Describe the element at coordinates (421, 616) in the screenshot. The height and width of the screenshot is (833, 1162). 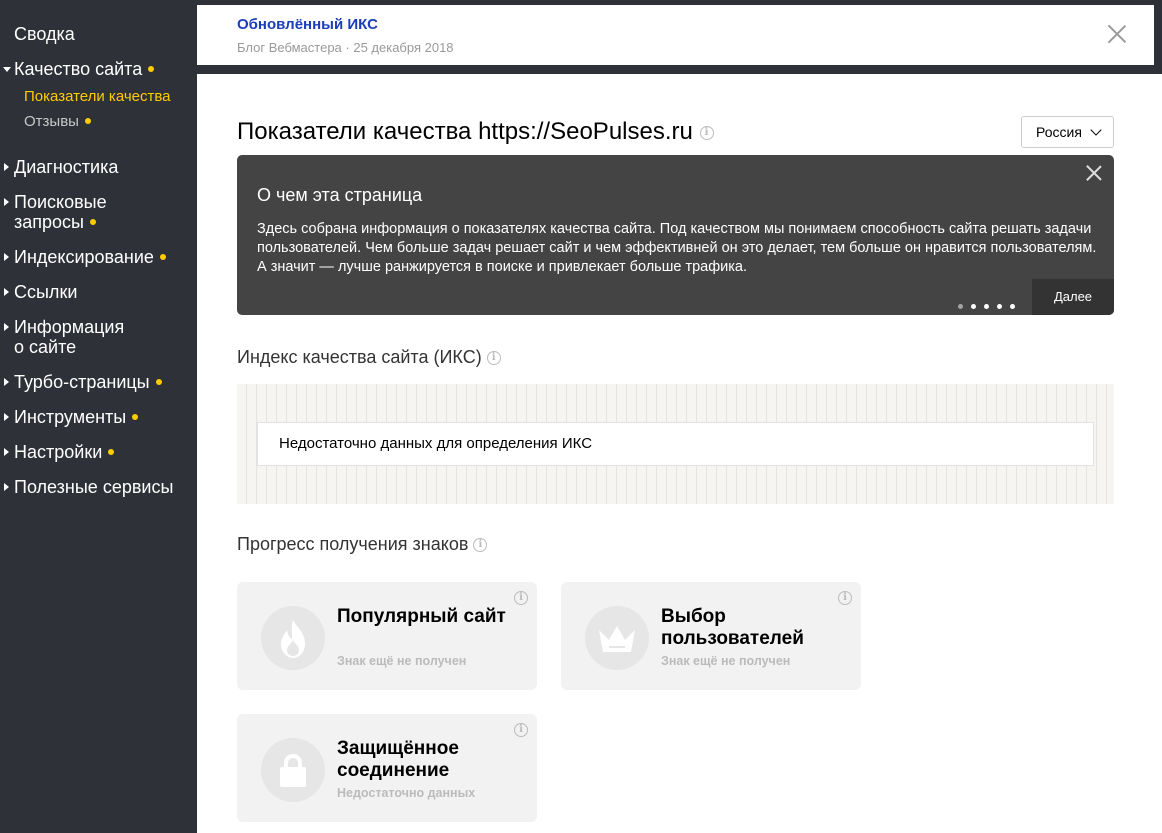
I see `badge-name: Популярный сайт` at that location.